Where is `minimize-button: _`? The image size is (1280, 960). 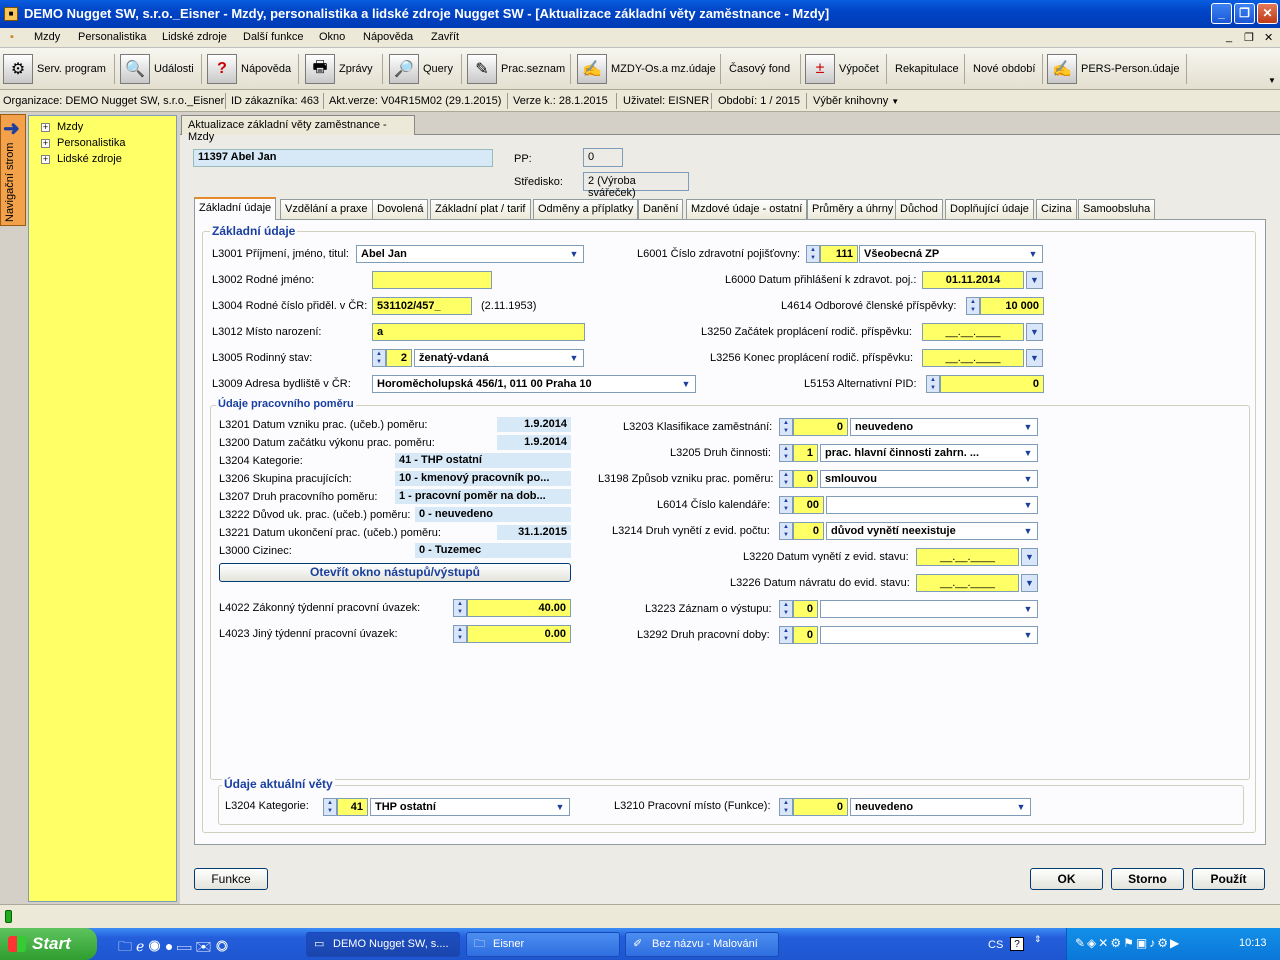 minimize-button: _ is located at coordinates (1221, 13).